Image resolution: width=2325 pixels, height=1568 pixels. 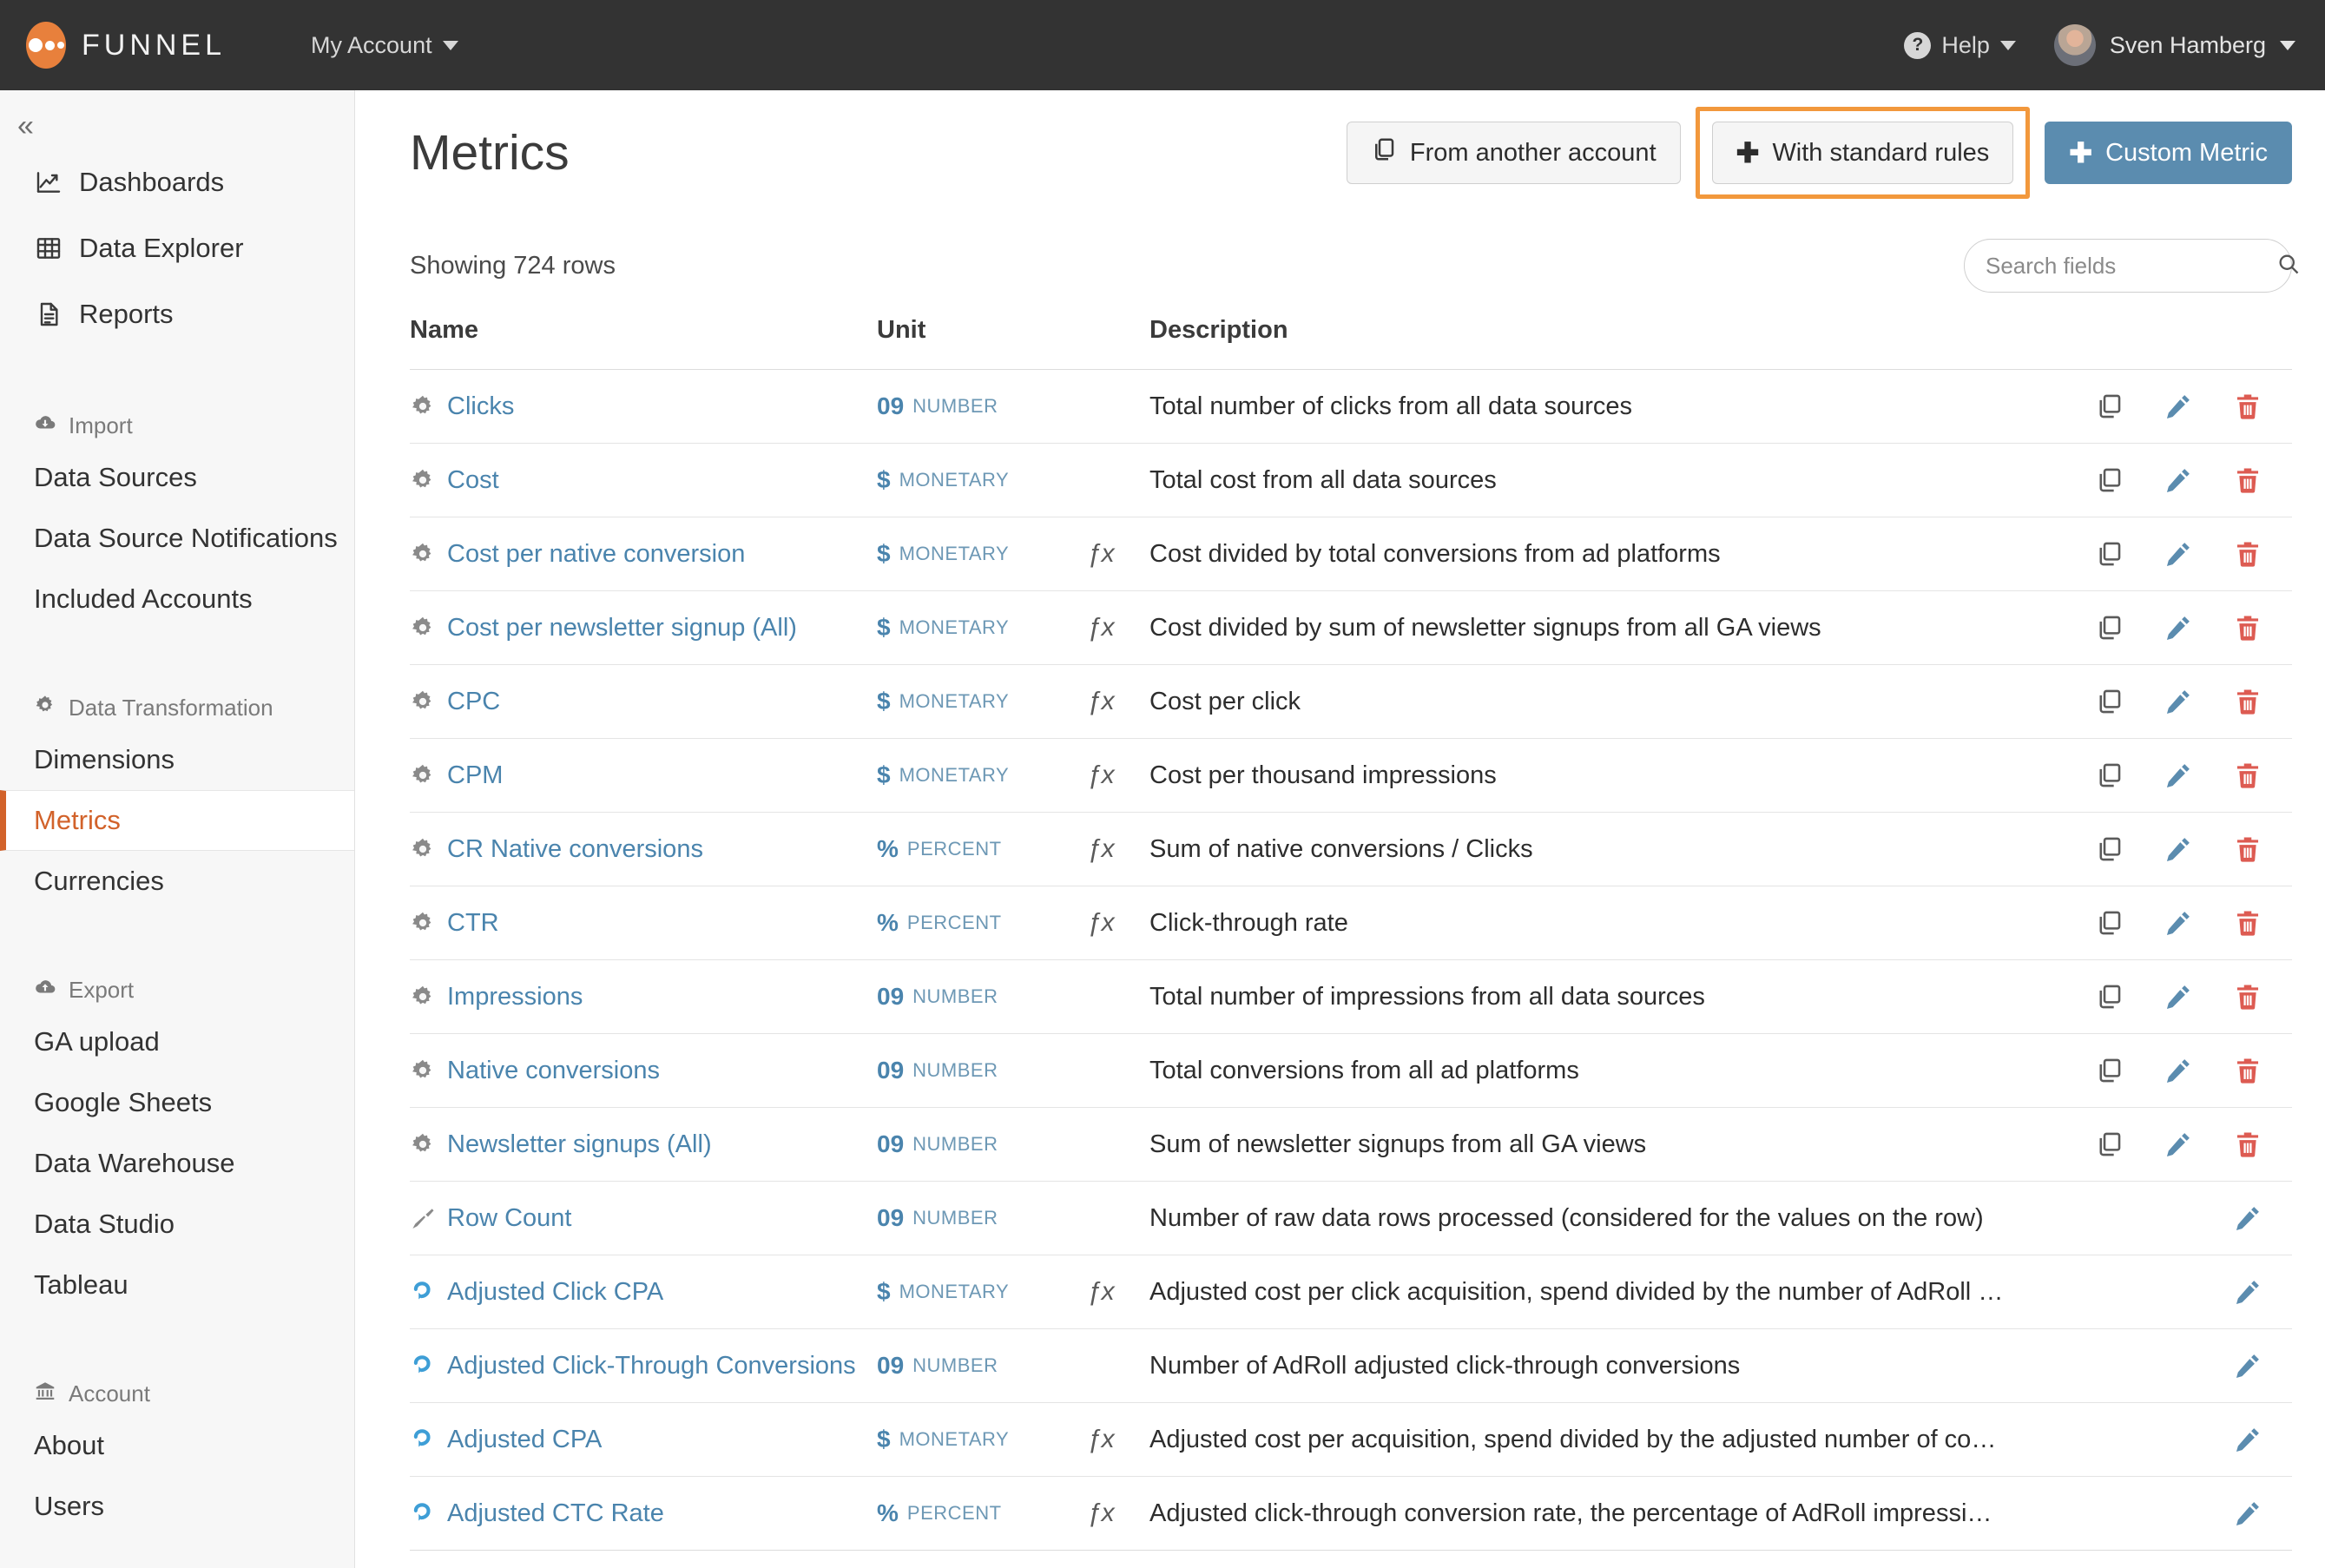 I want to click on metric-name-link: Adjusted Click CPA, so click(x=555, y=1292).